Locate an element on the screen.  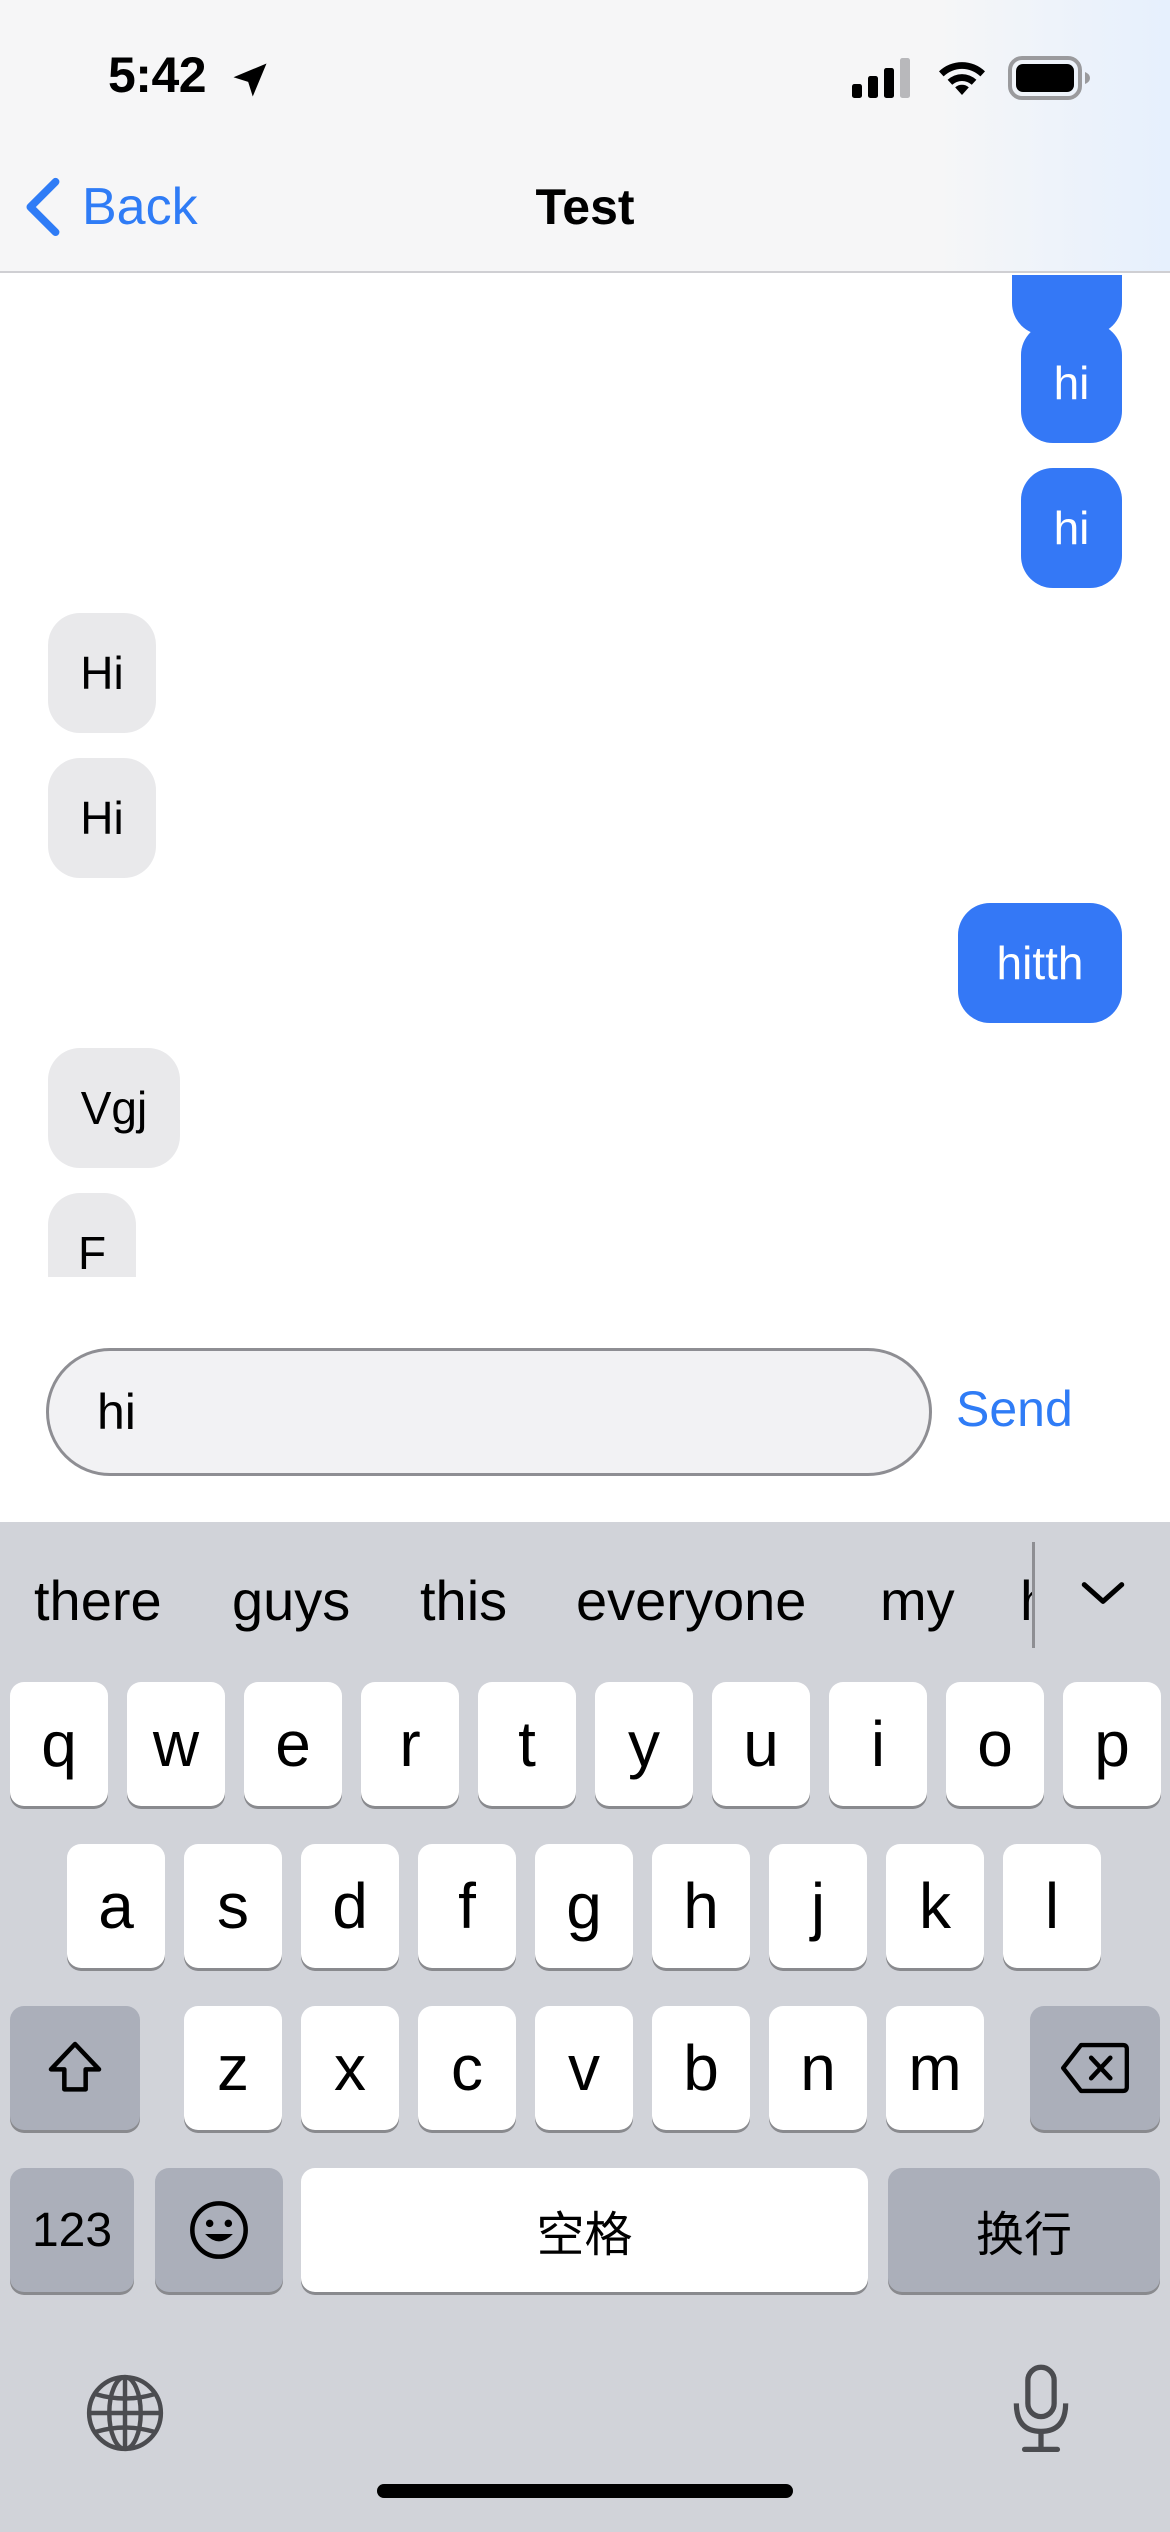
suggestion-item: my is located at coordinates (917, 1600).